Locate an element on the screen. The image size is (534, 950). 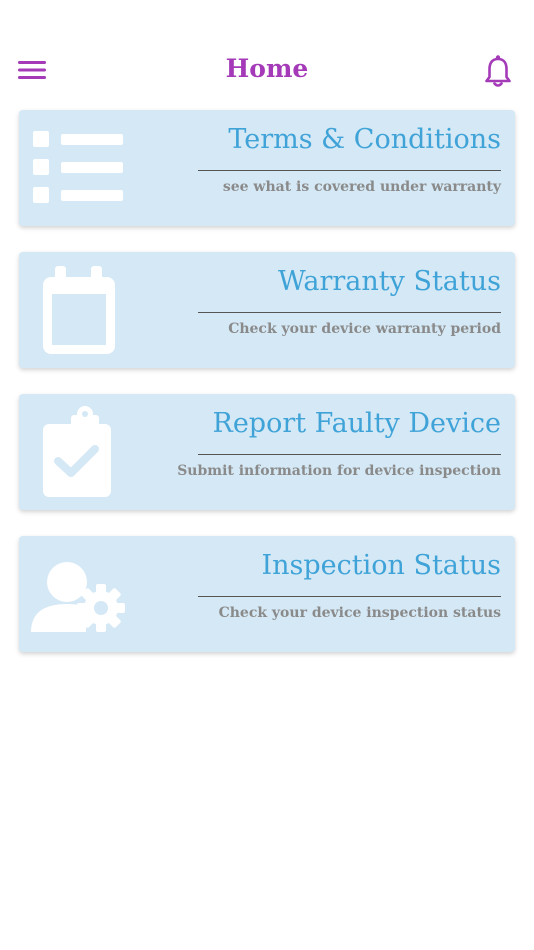
card-title: Inspection Status is located at coordinates (381, 565).